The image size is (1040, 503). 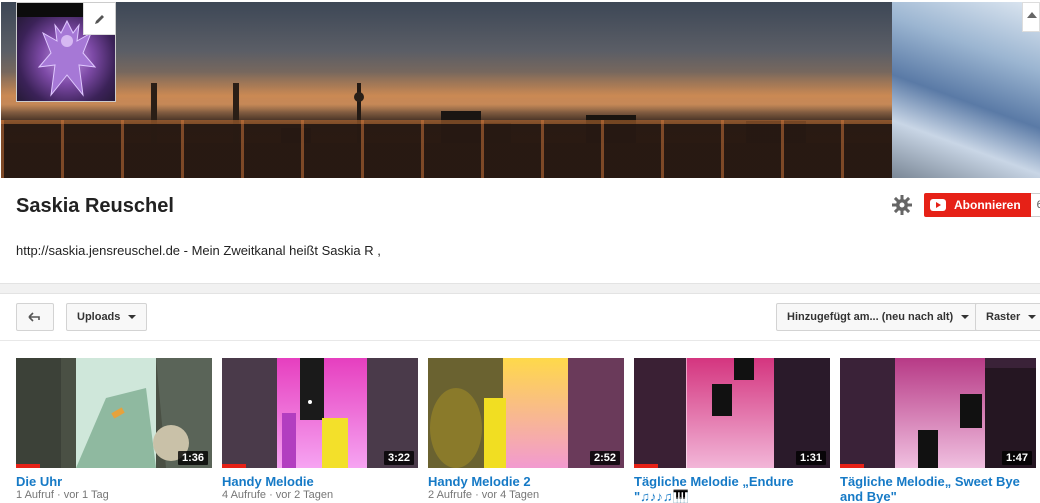 What do you see at coordinates (451, 149) in the screenshot?
I see `banner-railing` at bounding box center [451, 149].